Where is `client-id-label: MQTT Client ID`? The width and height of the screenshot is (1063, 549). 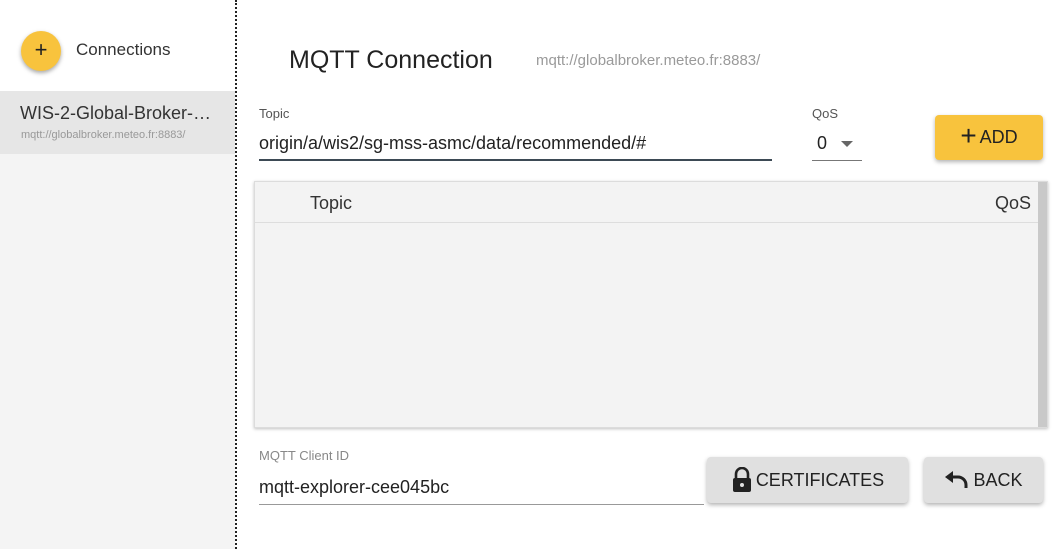
client-id-label: MQTT Client ID is located at coordinates (304, 455).